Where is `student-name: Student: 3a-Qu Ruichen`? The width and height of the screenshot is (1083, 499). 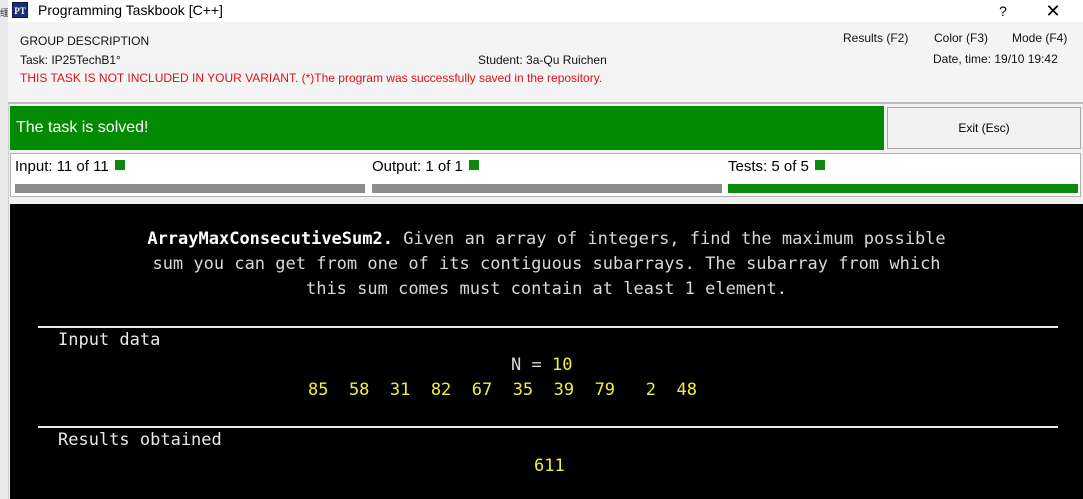
student-name: Student: 3a-Qu Ruichen is located at coordinates (542, 60).